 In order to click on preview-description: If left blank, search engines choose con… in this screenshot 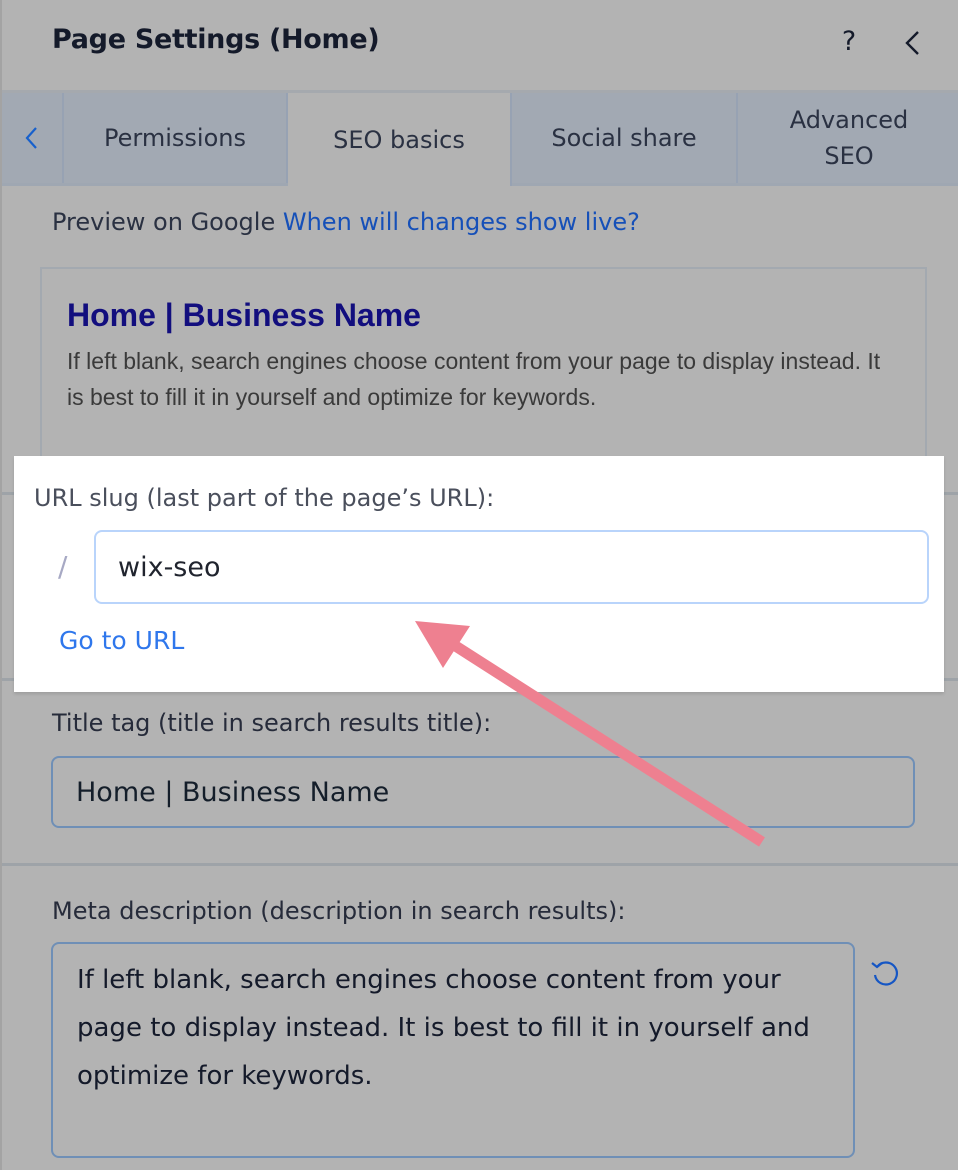, I will do `click(474, 379)`.